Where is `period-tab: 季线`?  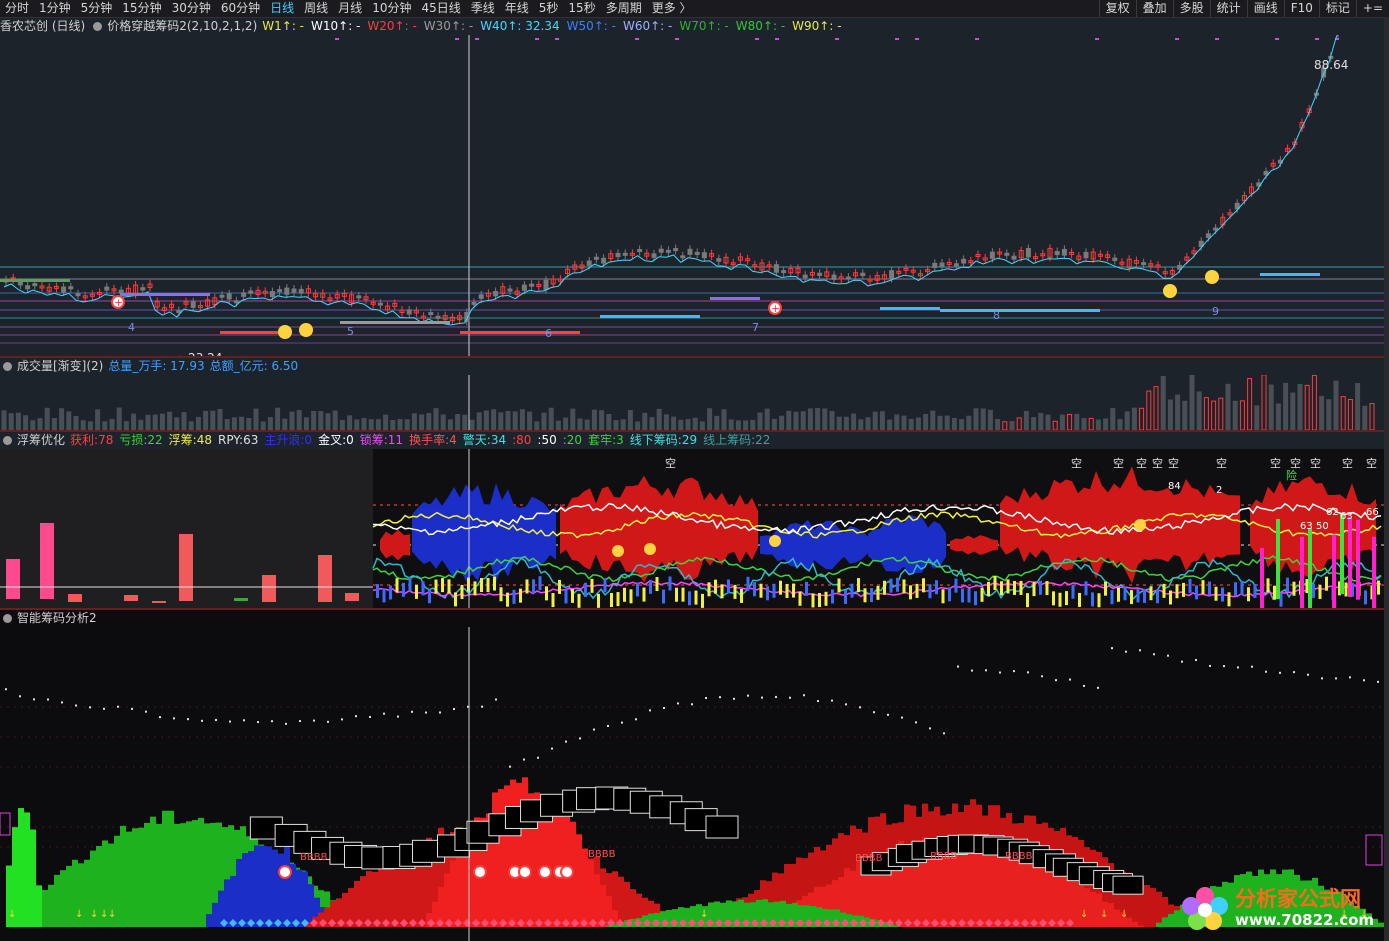 period-tab: 季线 is located at coordinates (483, 8).